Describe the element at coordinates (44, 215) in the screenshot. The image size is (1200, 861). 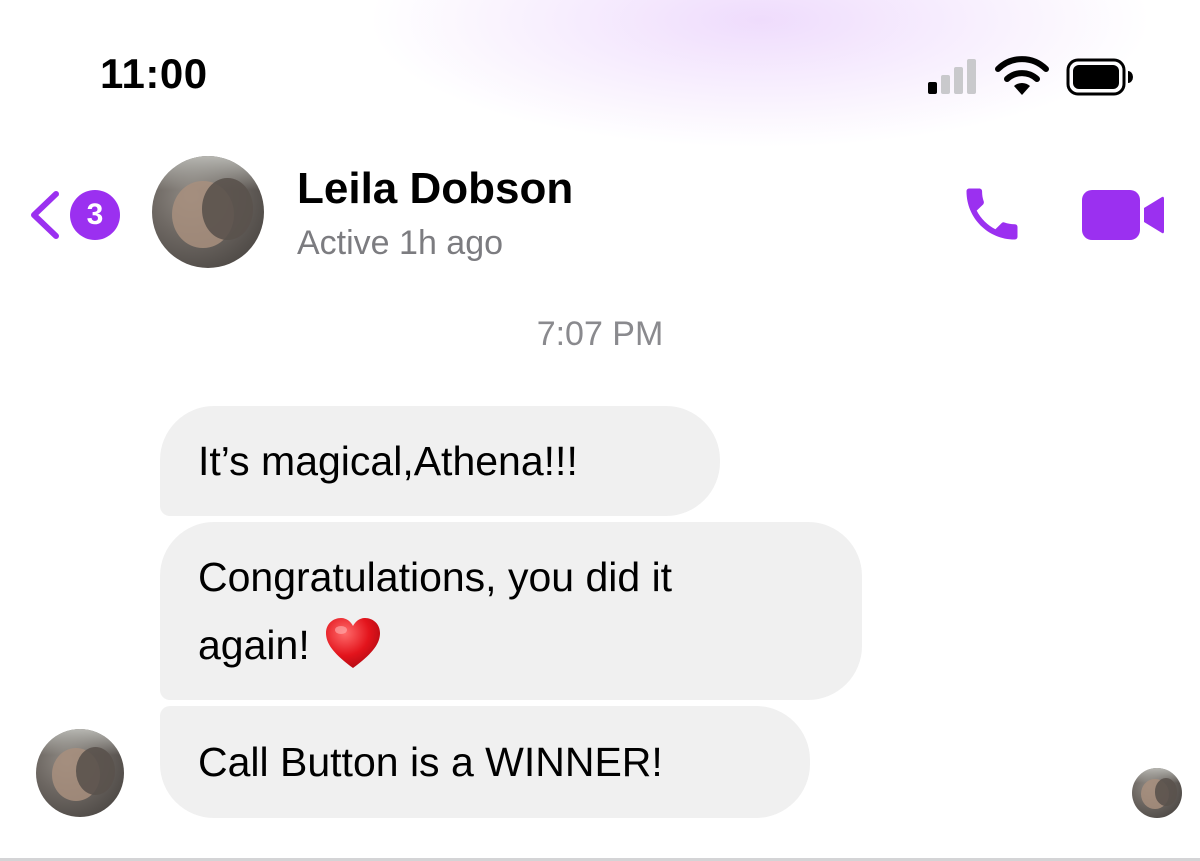
I see `chevron-left-icon` at that location.